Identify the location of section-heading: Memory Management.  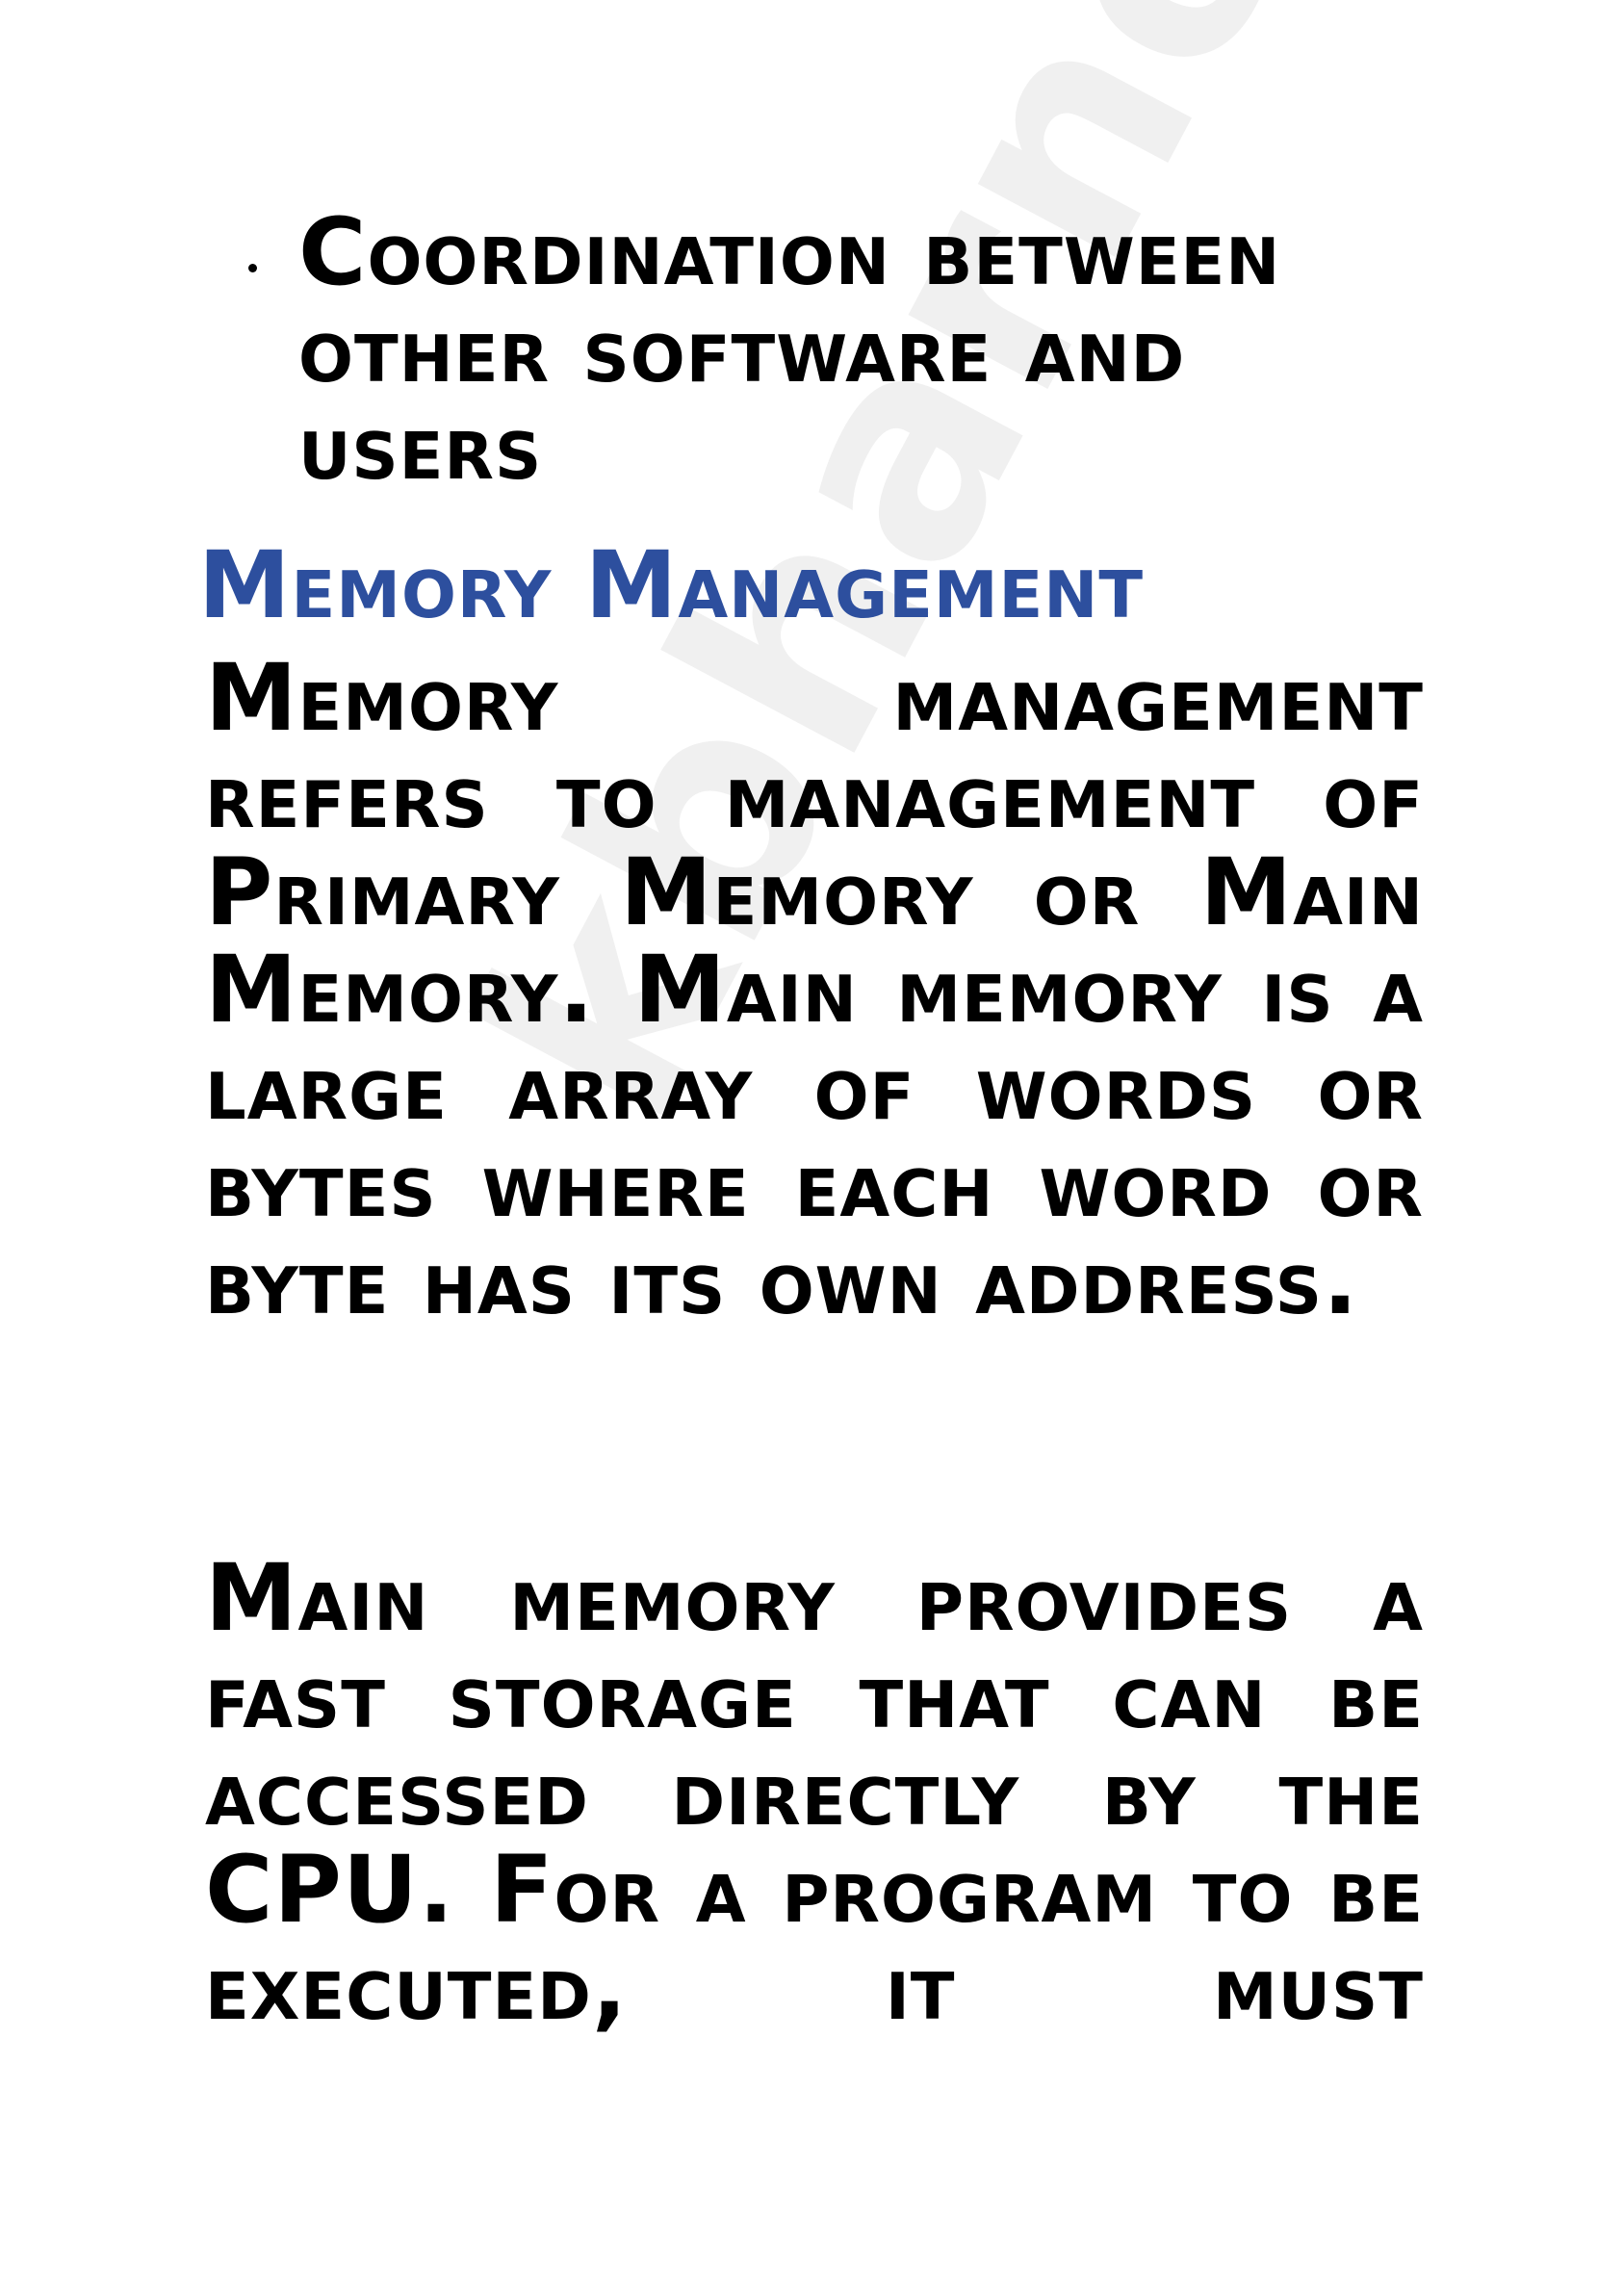
(671, 585).